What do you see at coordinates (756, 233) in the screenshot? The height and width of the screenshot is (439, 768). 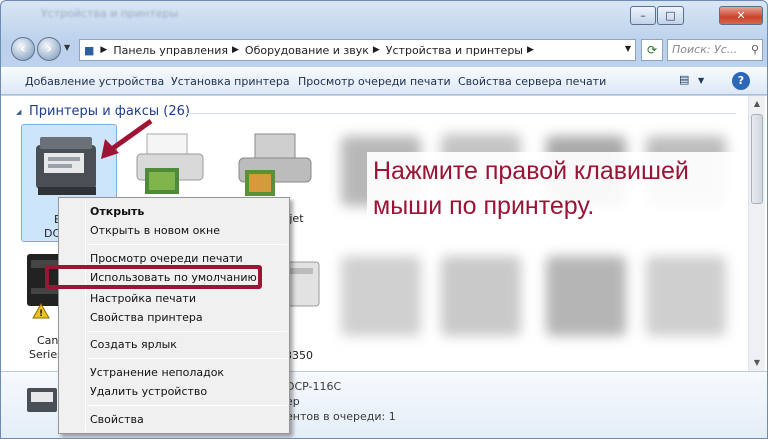 I see `vertical-scrollbar: ▲ ▼` at bounding box center [756, 233].